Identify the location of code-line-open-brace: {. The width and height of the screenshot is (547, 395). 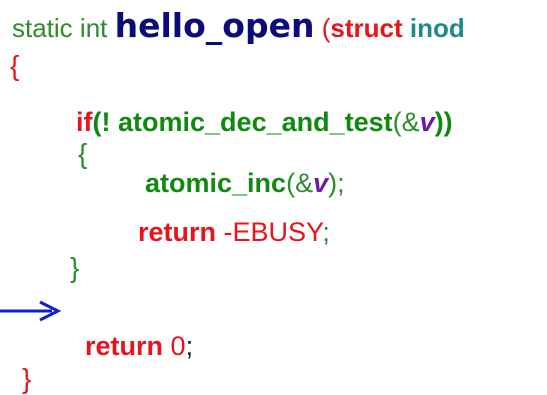
(14, 66).